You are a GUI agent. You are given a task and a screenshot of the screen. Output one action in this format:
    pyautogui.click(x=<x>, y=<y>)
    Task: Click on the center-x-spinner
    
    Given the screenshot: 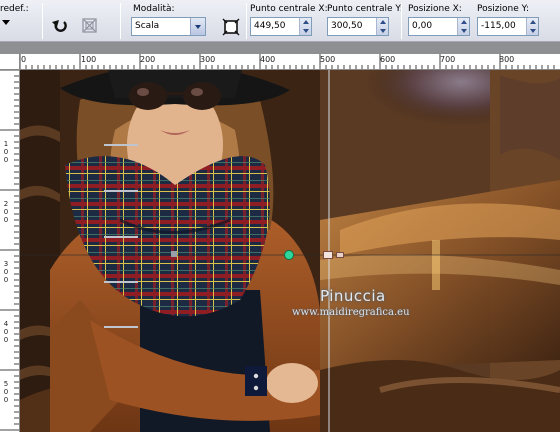 What is the action you would take?
    pyautogui.click(x=305, y=26)
    